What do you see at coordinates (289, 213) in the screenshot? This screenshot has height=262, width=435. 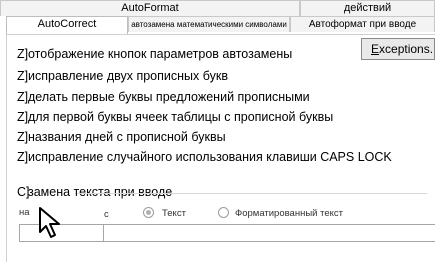 I see `radio-formatted-text-label: Форматированный текст` at bounding box center [289, 213].